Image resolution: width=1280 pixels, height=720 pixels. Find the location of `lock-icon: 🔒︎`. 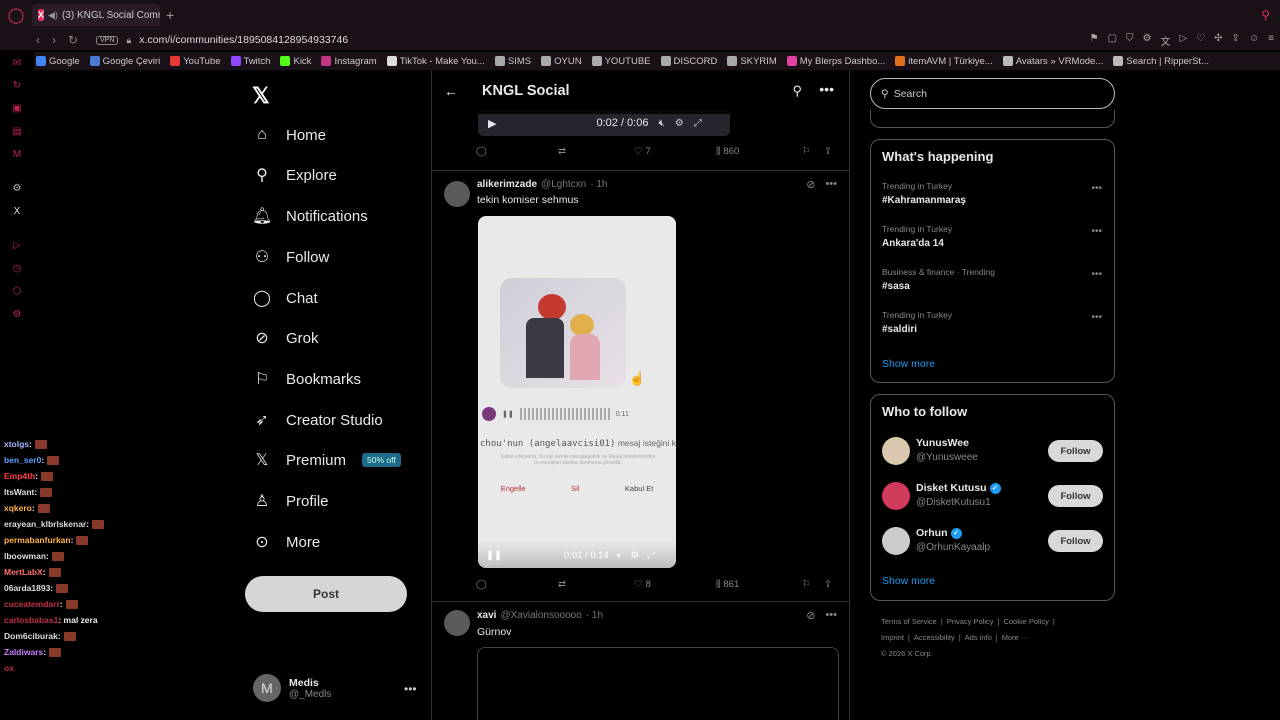

lock-icon: 🔒︎ is located at coordinates (128, 40).